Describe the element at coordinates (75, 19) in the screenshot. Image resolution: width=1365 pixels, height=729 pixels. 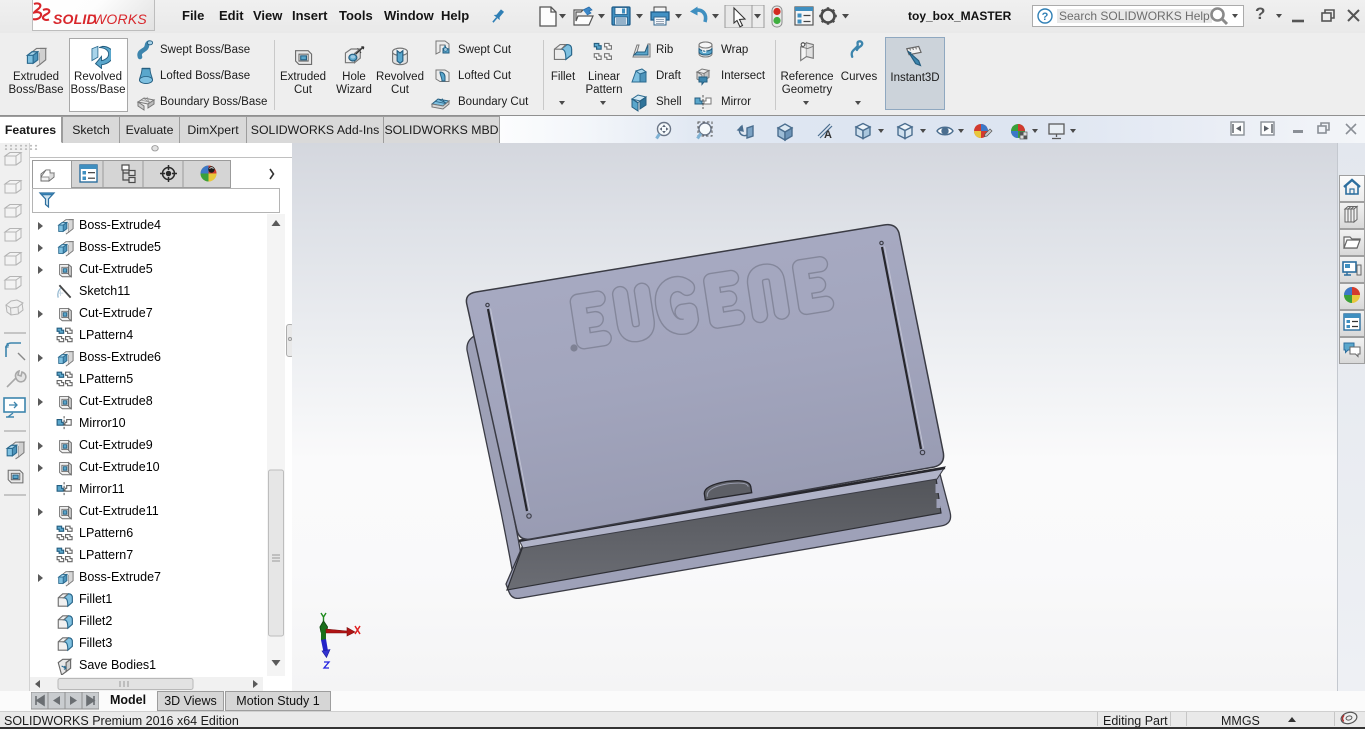
I see `svg-text: SOLID` at that location.